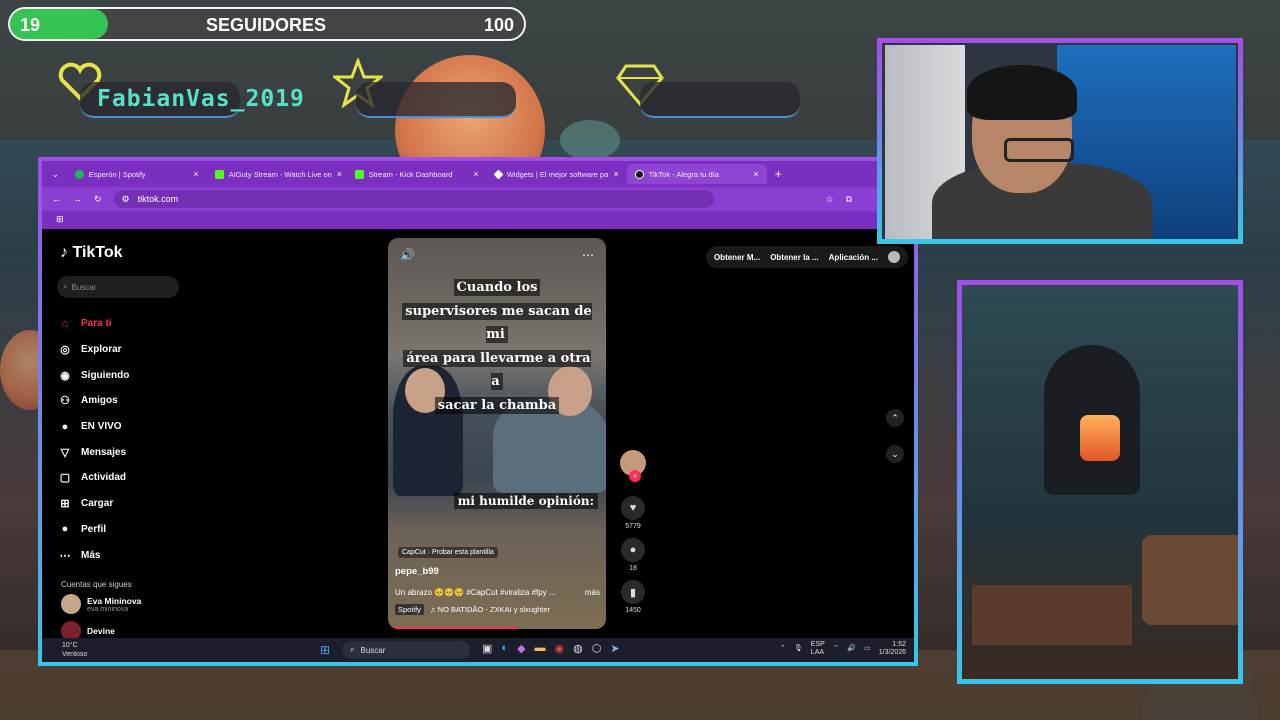  I want to click on sidebar-item-para-ti: ⌂ Para ti, so click(93, 324).